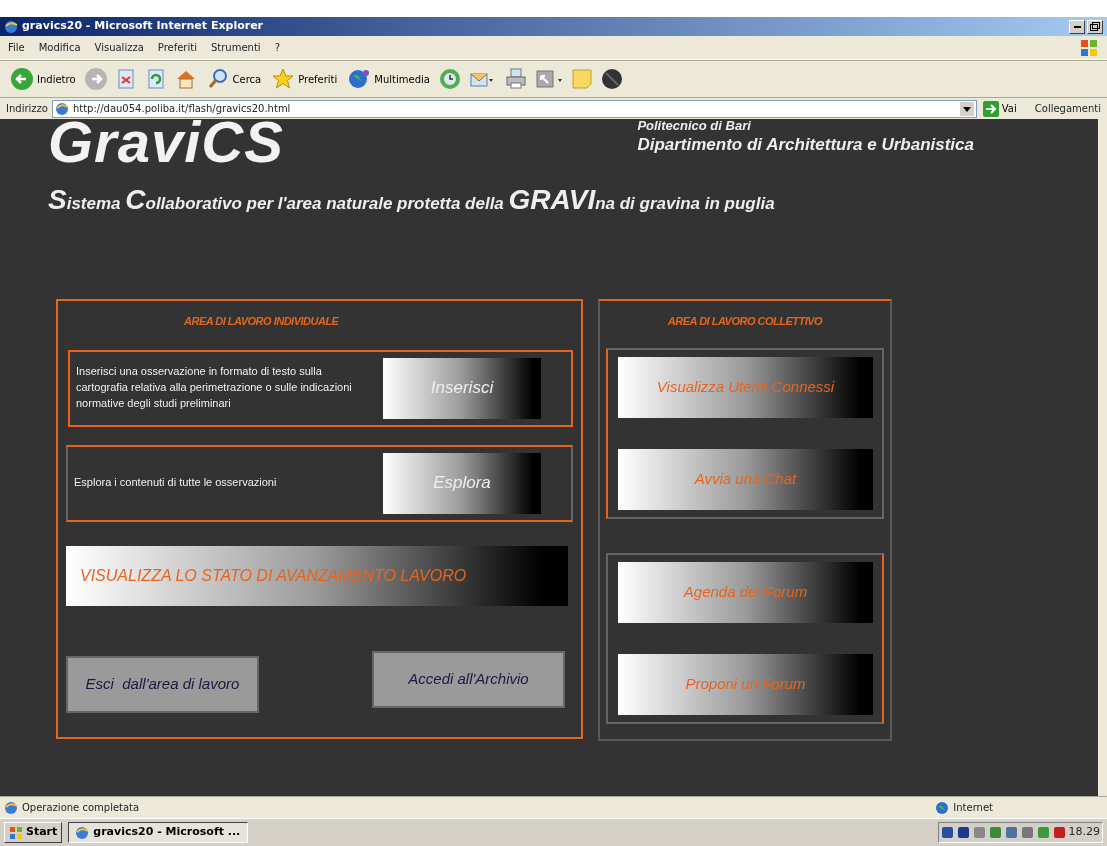 This screenshot has height=846, width=1107. What do you see at coordinates (1067, 108) in the screenshot?
I see `links-label: Collegamenti` at bounding box center [1067, 108].